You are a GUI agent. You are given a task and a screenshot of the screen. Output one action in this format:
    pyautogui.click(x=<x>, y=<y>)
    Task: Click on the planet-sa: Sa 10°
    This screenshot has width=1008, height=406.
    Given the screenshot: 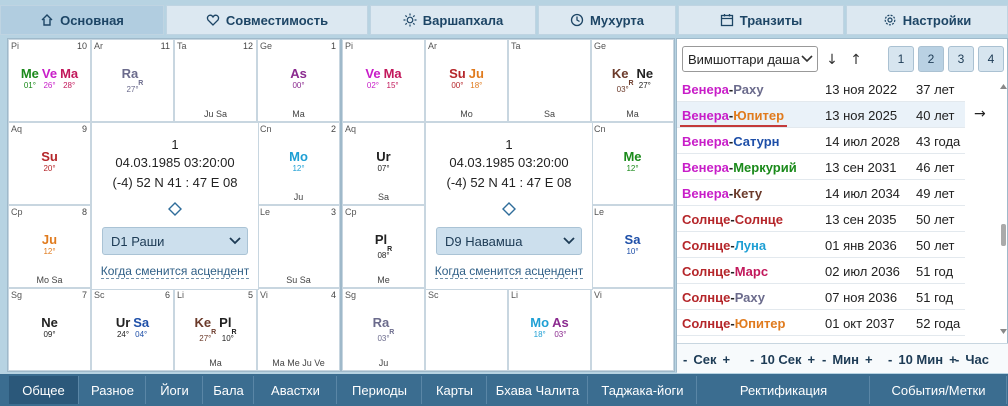 What is the action you would take?
    pyautogui.click(x=633, y=244)
    